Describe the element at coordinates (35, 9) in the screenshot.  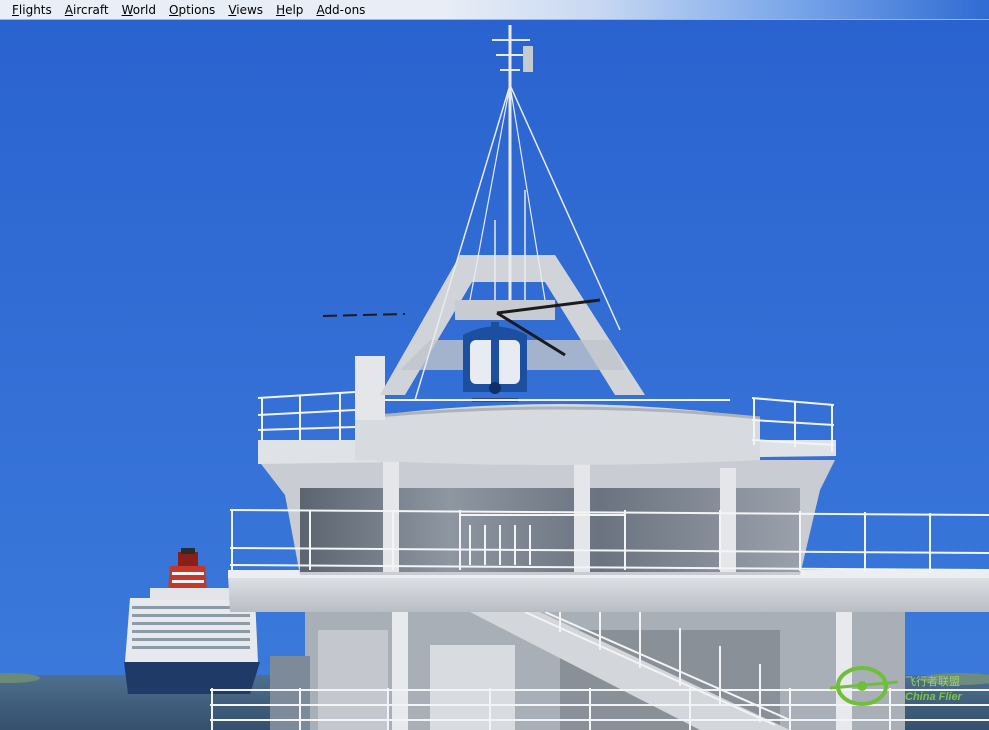
I see `menu-flights-rest: lights` at that location.